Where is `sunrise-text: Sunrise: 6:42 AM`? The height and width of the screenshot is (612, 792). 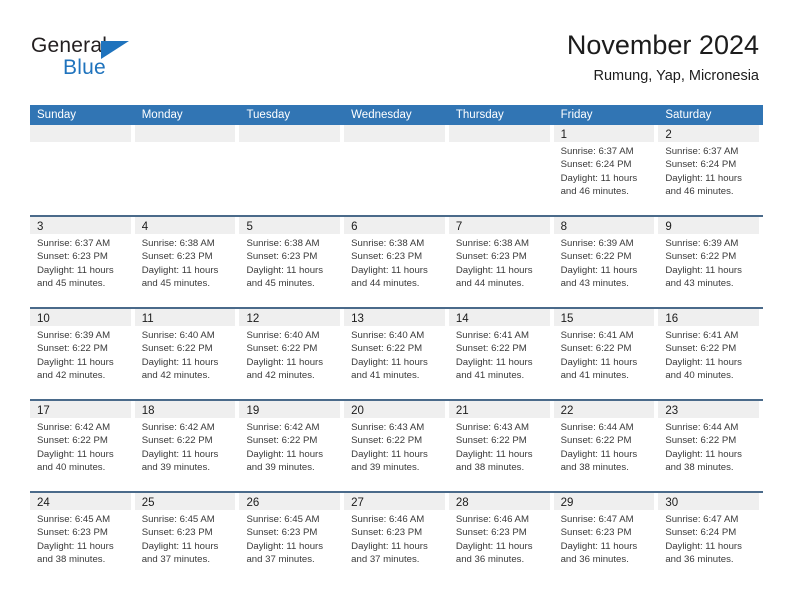
sunrise-text: Sunrise: 6:42 AM is located at coordinates (178, 427).